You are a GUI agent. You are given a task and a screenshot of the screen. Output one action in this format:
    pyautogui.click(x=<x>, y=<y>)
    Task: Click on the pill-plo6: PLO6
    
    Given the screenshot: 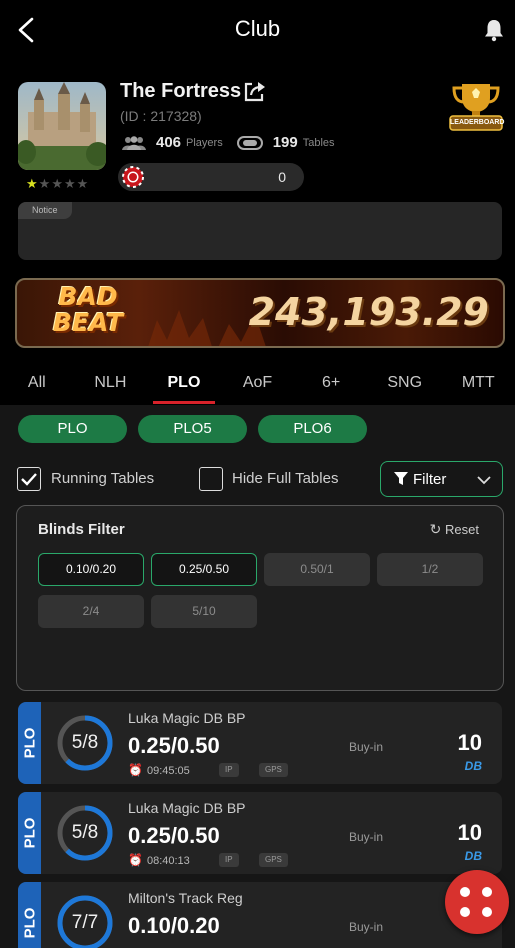 What is the action you would take?
    pyautogui.click(x=312, y=429)
    